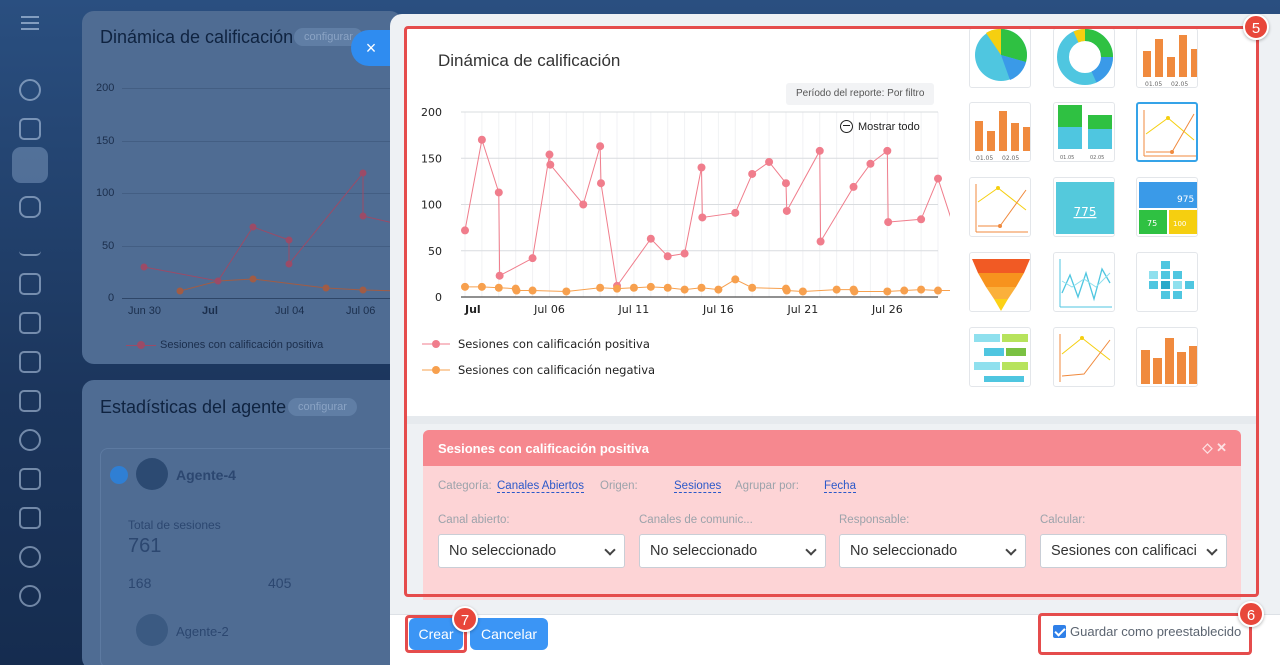 The image size is (1280, 665). I want to click on cart-icon, so click(30, 284).